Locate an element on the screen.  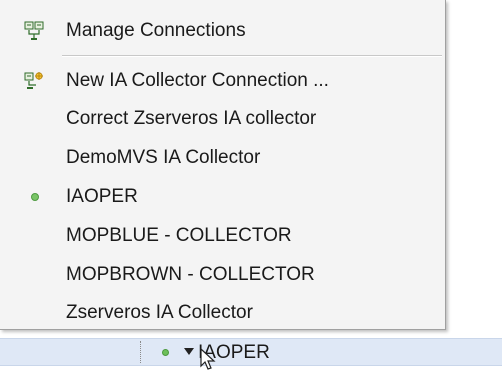
menu-separator is located at coordinates (252, 56).